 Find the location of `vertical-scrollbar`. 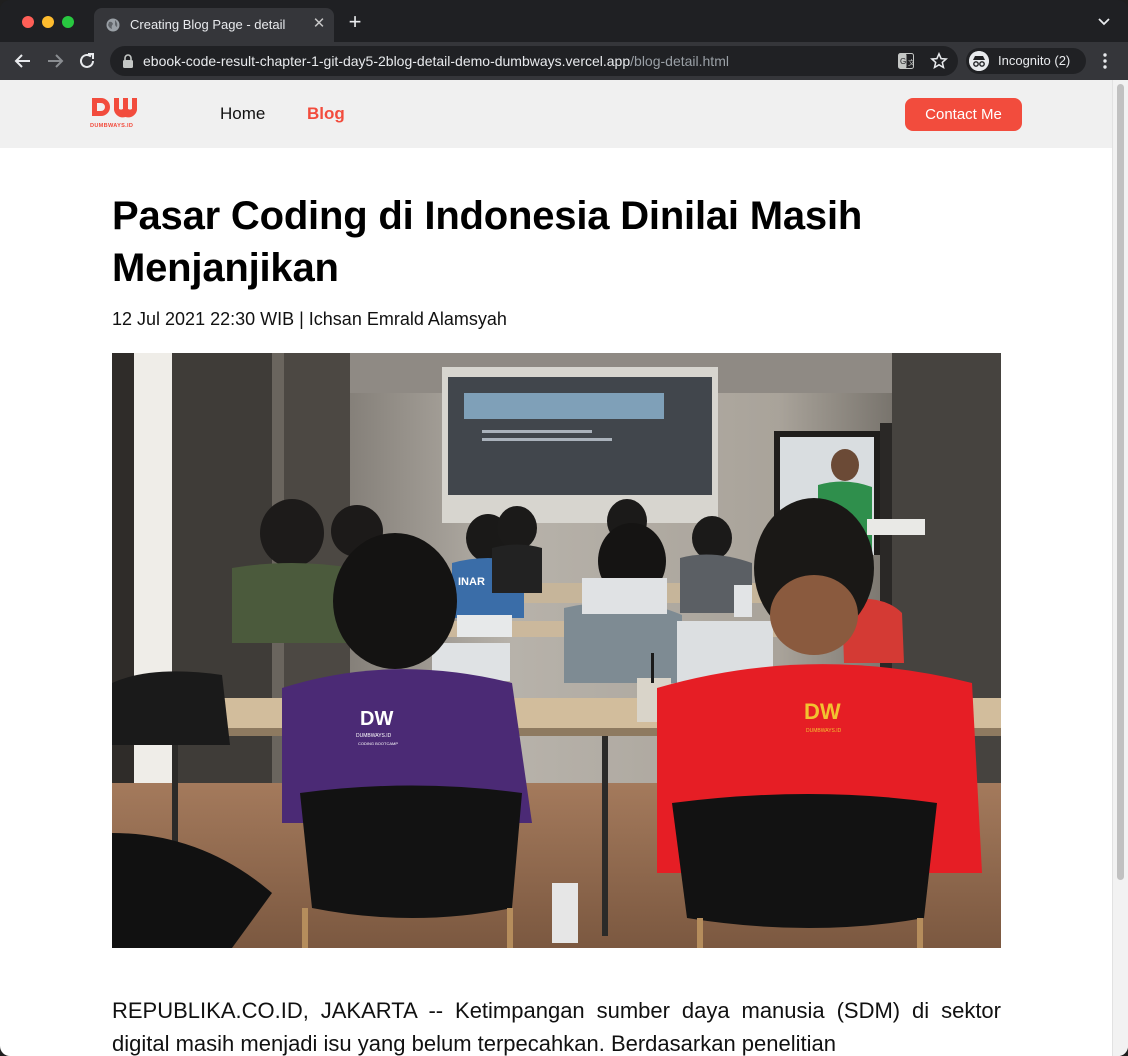

vertical-scrollbar is located at coordinates (1120, 568).